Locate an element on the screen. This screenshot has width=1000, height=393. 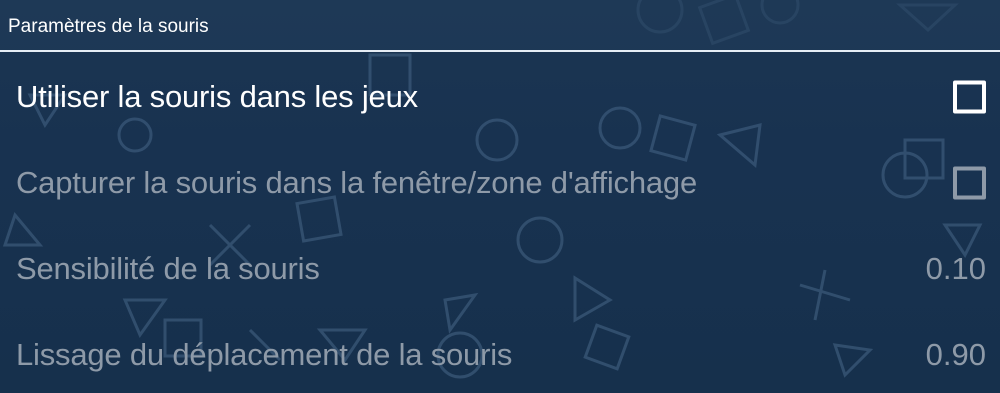
mouse-smoothing-value: 0.90 is located at coordinates (955, 354).